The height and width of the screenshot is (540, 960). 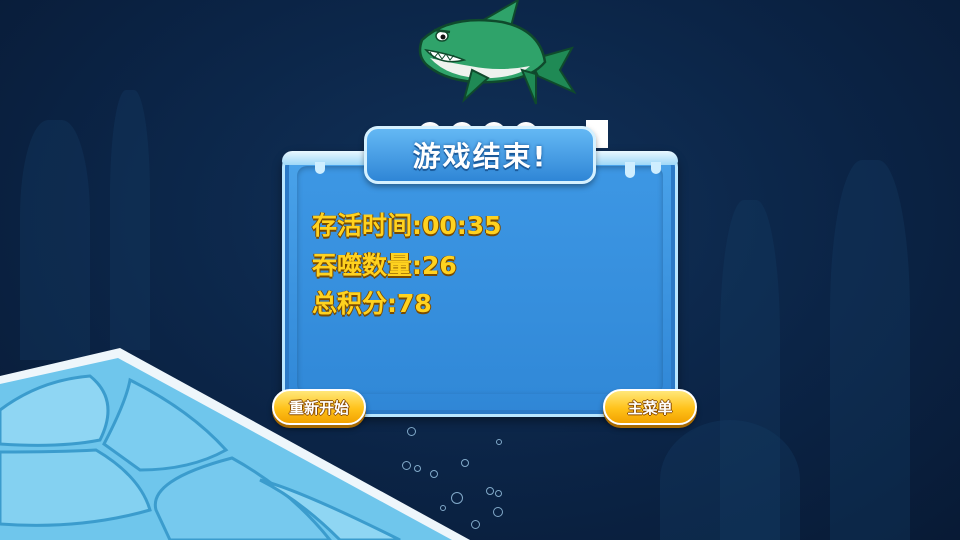 I want to click on dialog-title: 游戏结束!, so click(x=480, y=156).